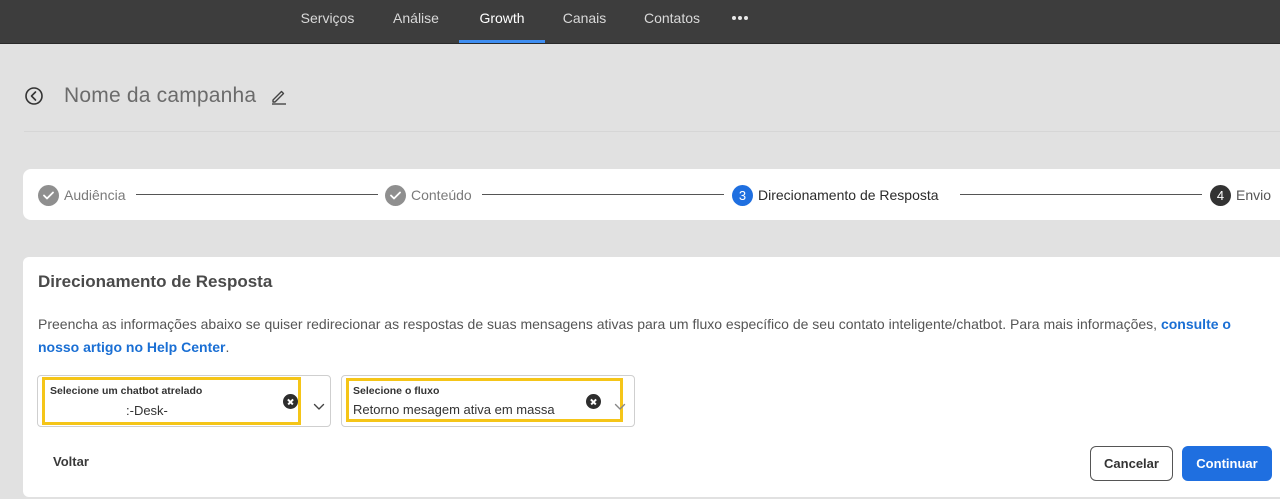  I want to click on step-label: Conteúdo, so click(441, 195).